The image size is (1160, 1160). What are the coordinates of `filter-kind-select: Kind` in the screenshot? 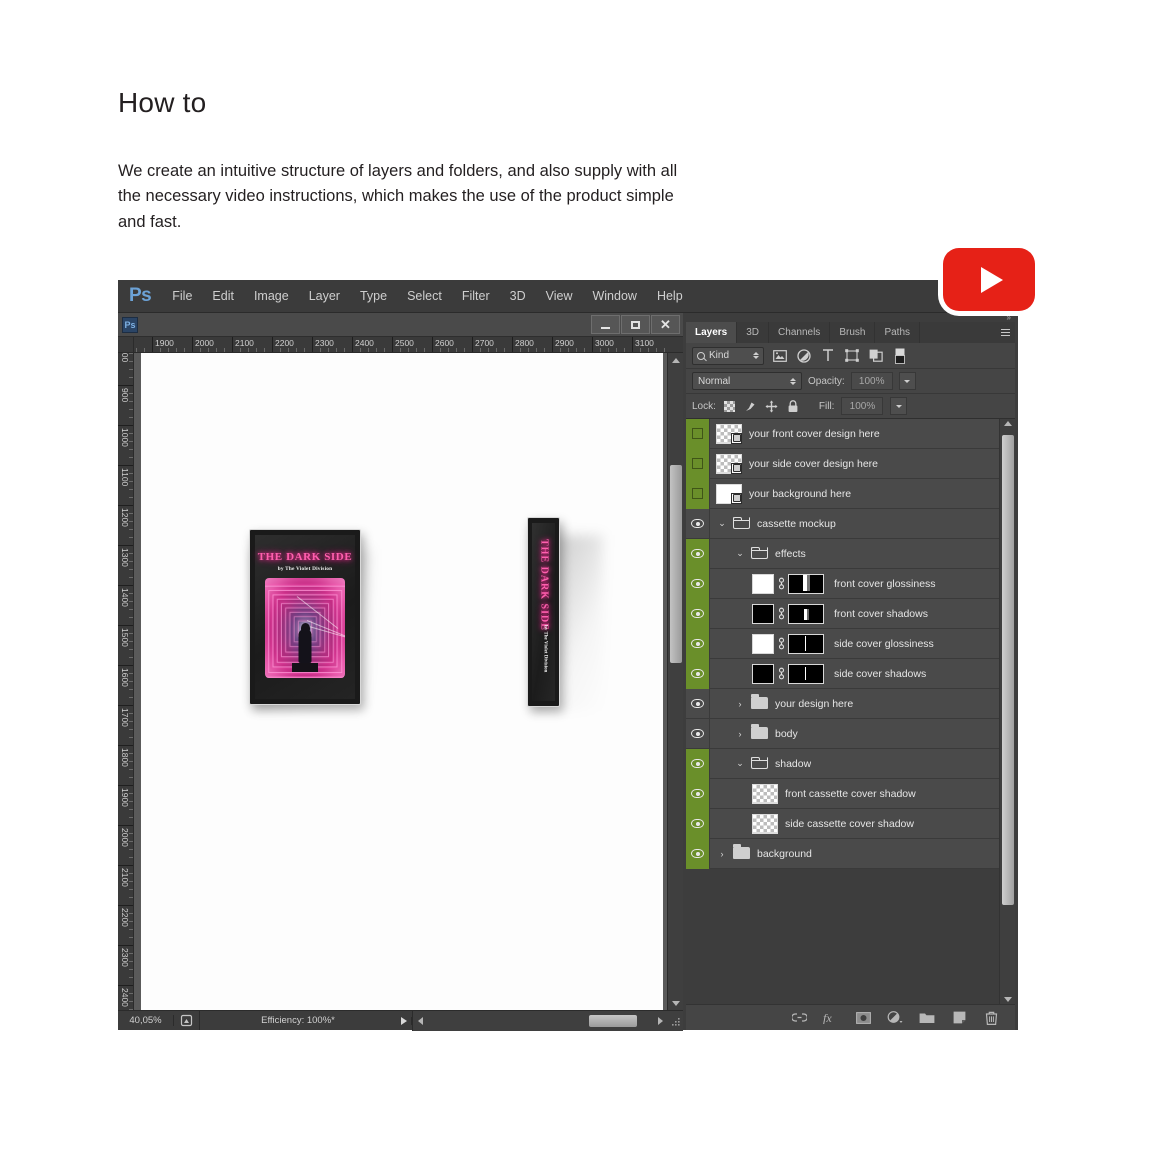 It's located at (728, 355).